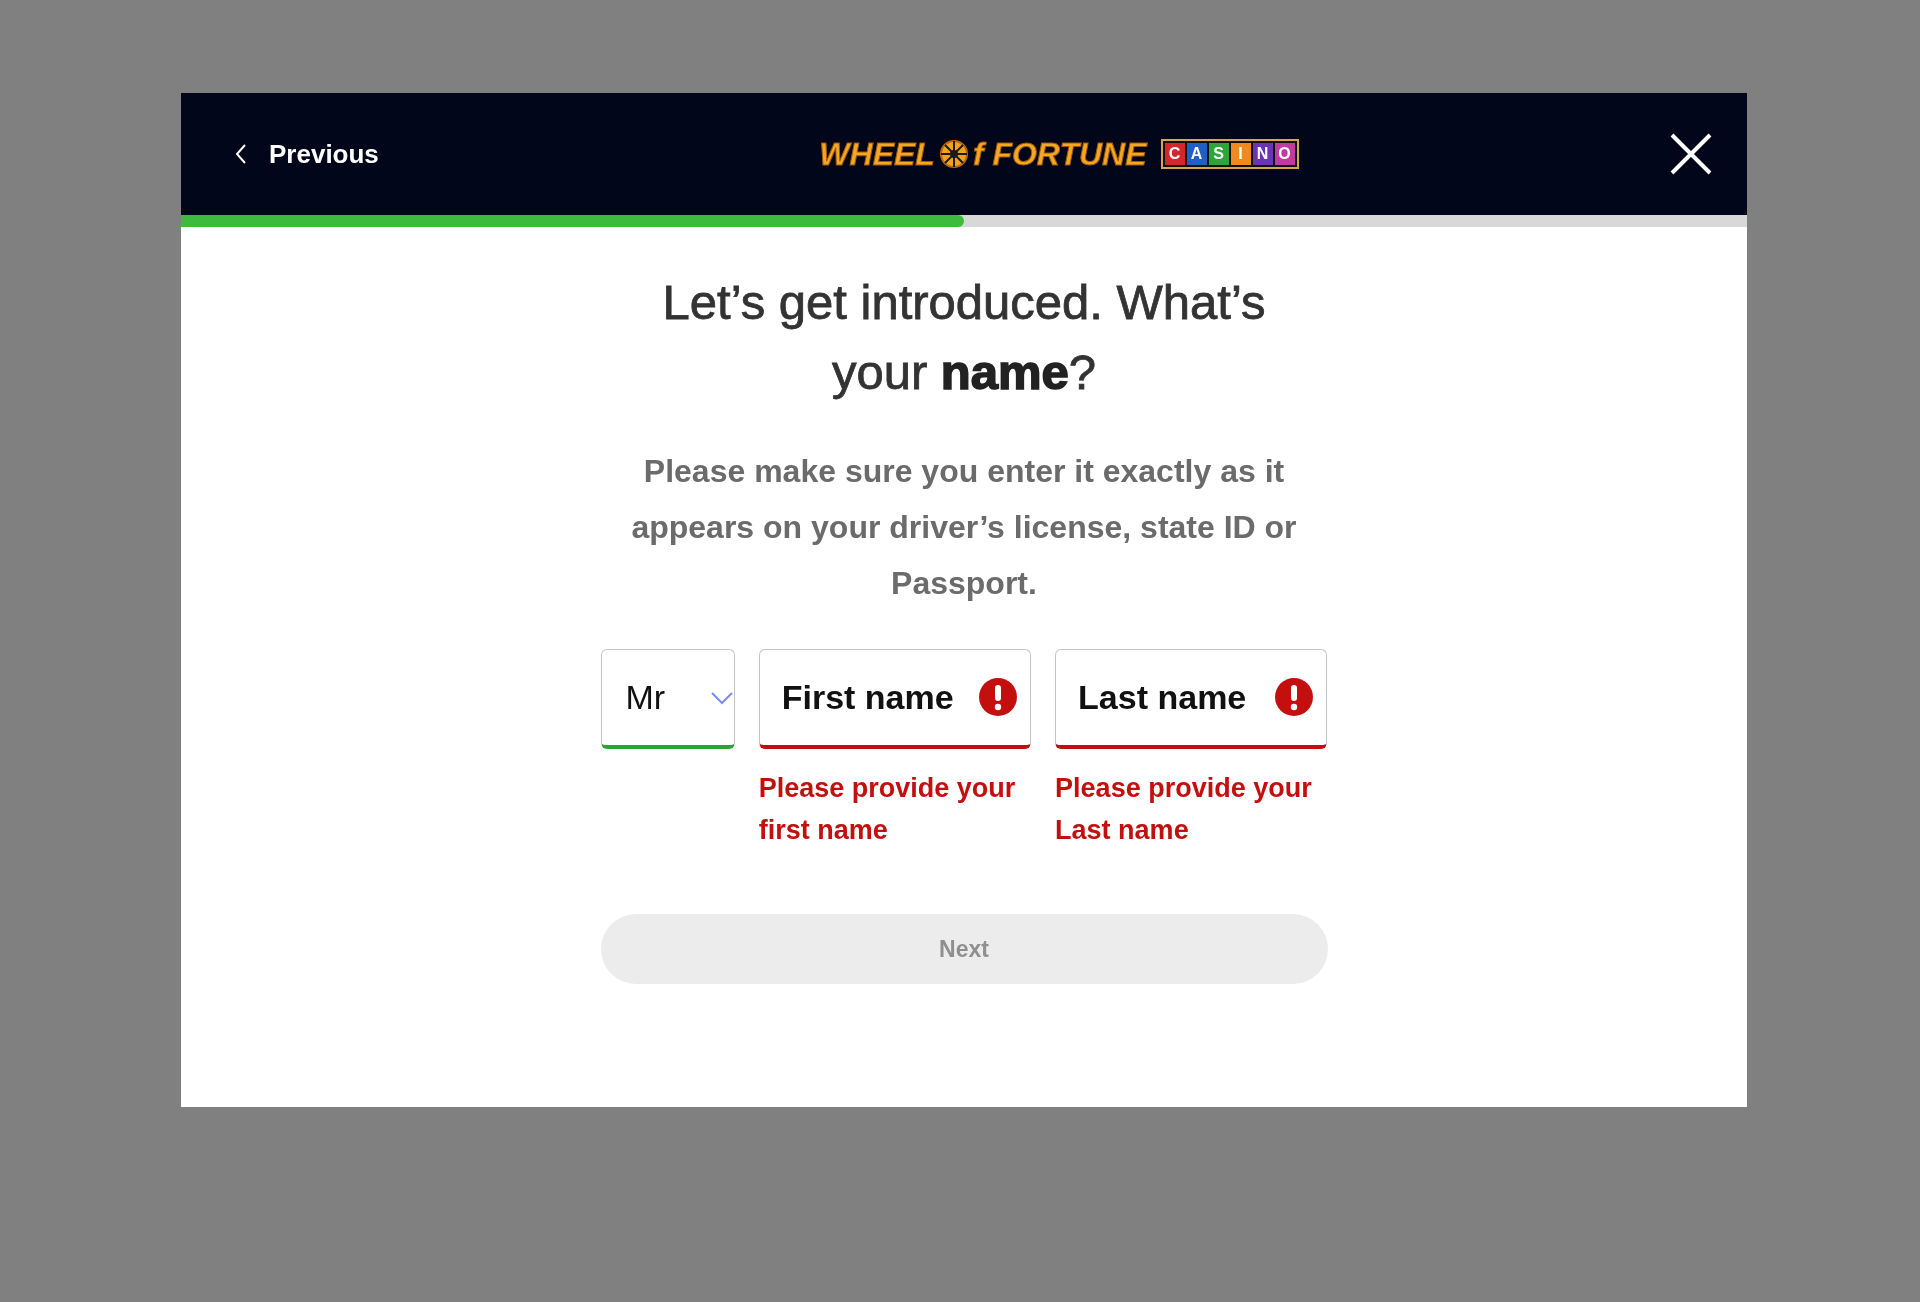 The width and height of the screenshot is (1920, 1302). Describe the element at coordinates (1218, 154) in the screenshot. I see `casino-letter: S` at that location.